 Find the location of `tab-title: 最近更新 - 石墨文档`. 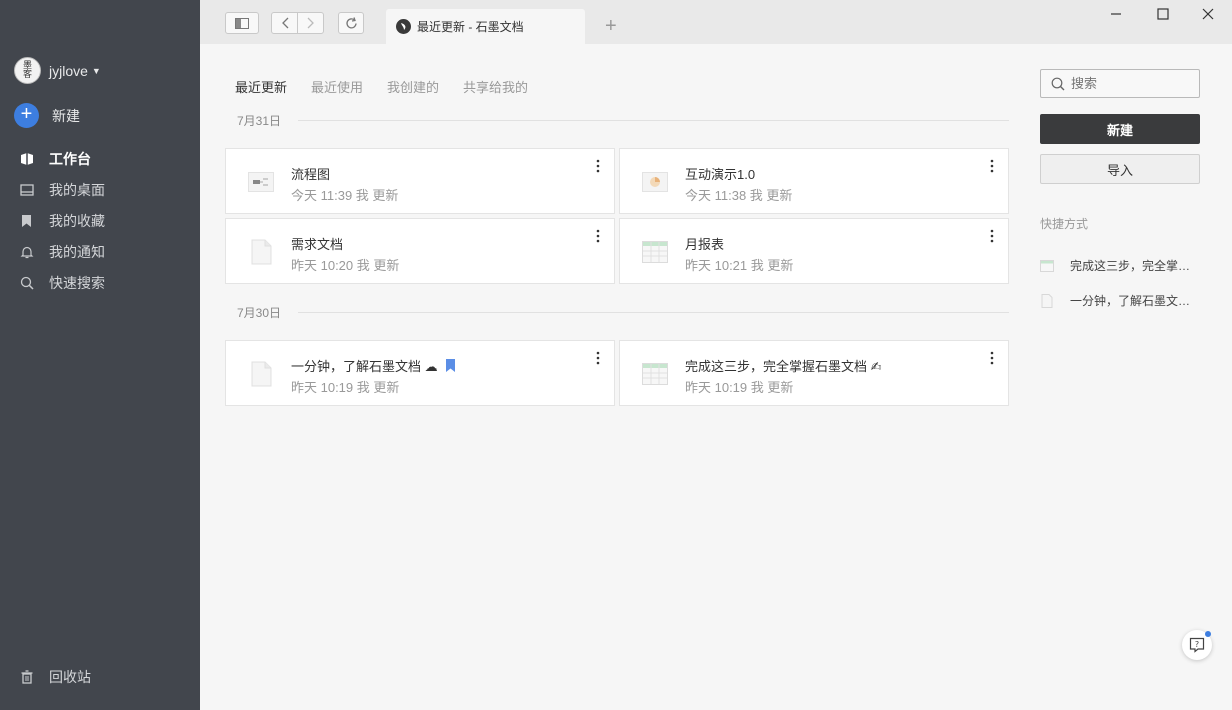

tab-title: 最近更新 - 石墨文档 is located at coordinates (470, 27).